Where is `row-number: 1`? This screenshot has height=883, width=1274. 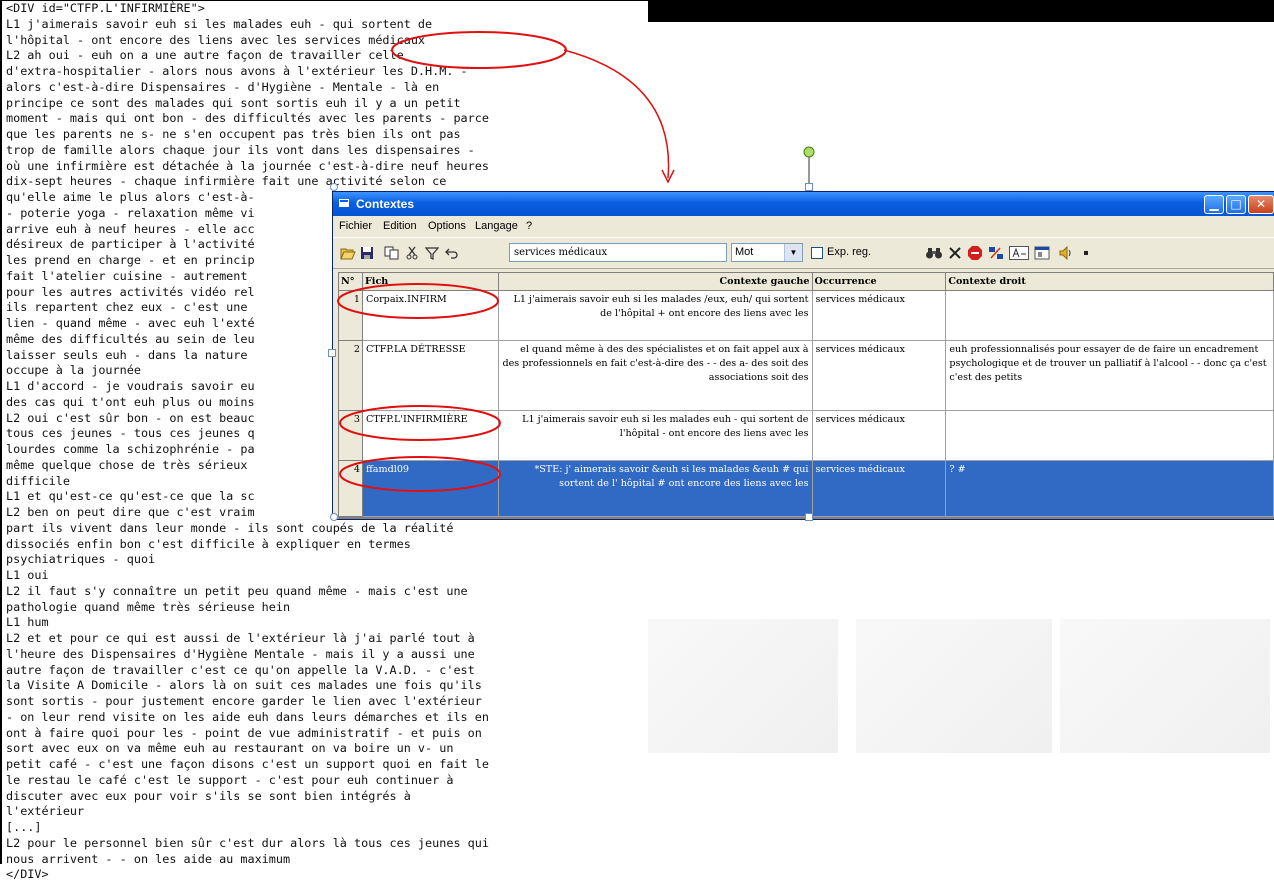 row-number: 1 is located at coordinates (350, 315).